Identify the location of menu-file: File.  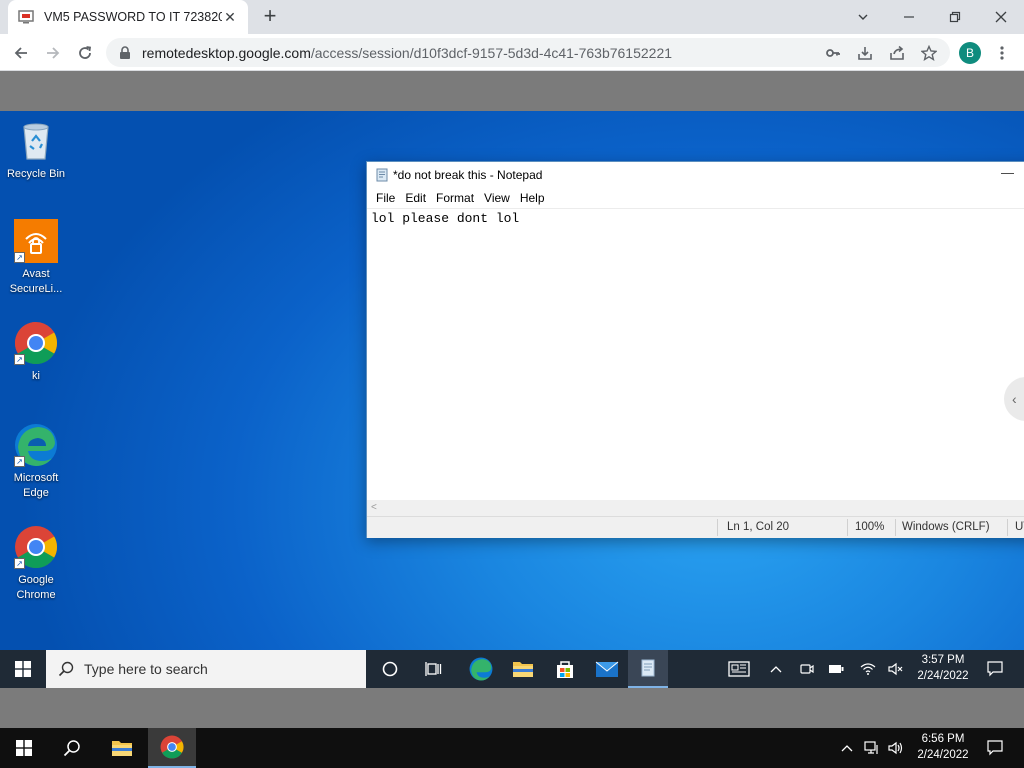
(385, 198).